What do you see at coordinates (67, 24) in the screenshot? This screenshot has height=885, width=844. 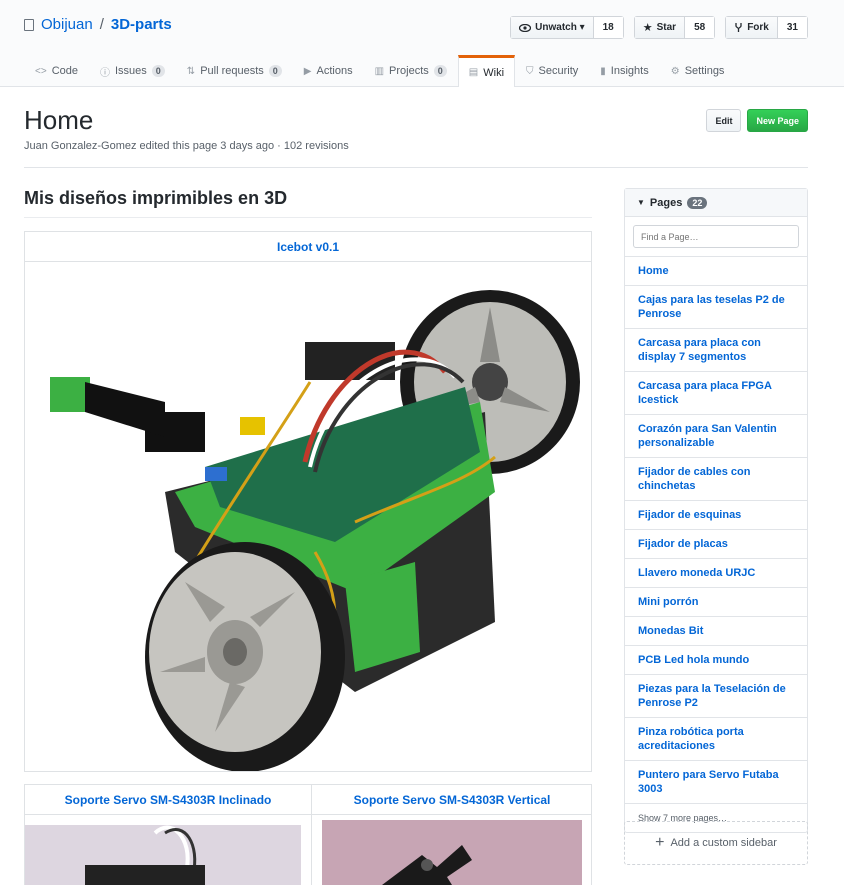 I see `repo-owner-link: Obijuan` at bounding box center [67, 24].